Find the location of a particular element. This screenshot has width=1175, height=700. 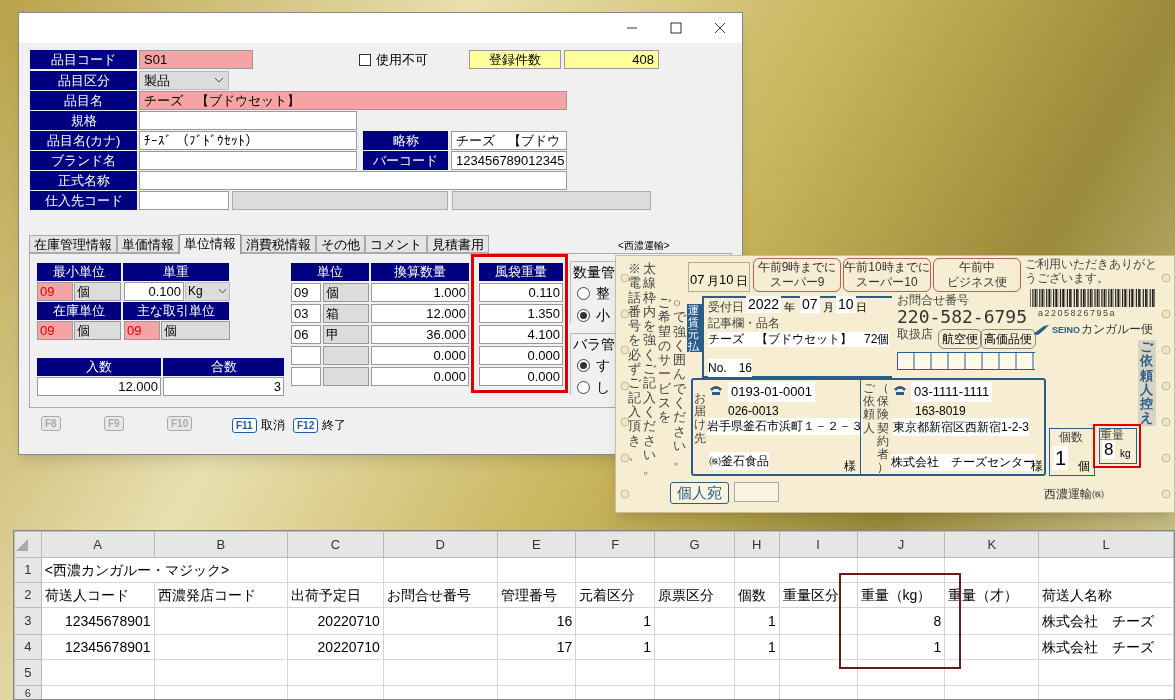

corner-triangle-icon is located at coordinates (22, 544).